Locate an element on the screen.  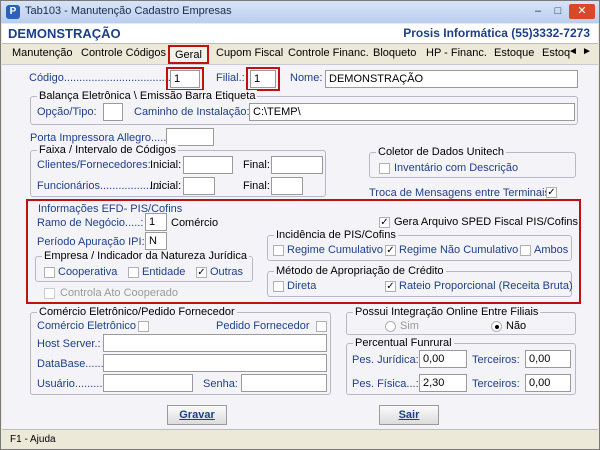
company-name: DEMONSTRAÇÃO is located at coordinates (64, 33).